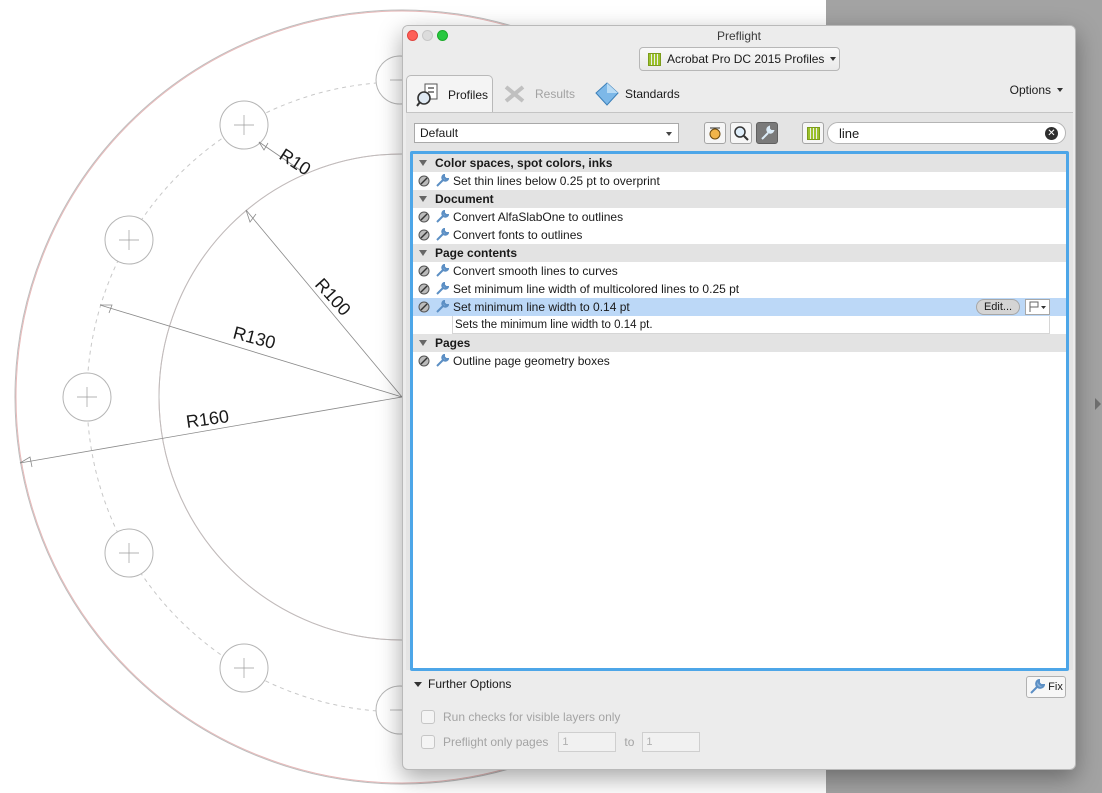 The image size is (1102, 793). I want to click on list-item: Convert smooth lines to curves, so click(739, 271).